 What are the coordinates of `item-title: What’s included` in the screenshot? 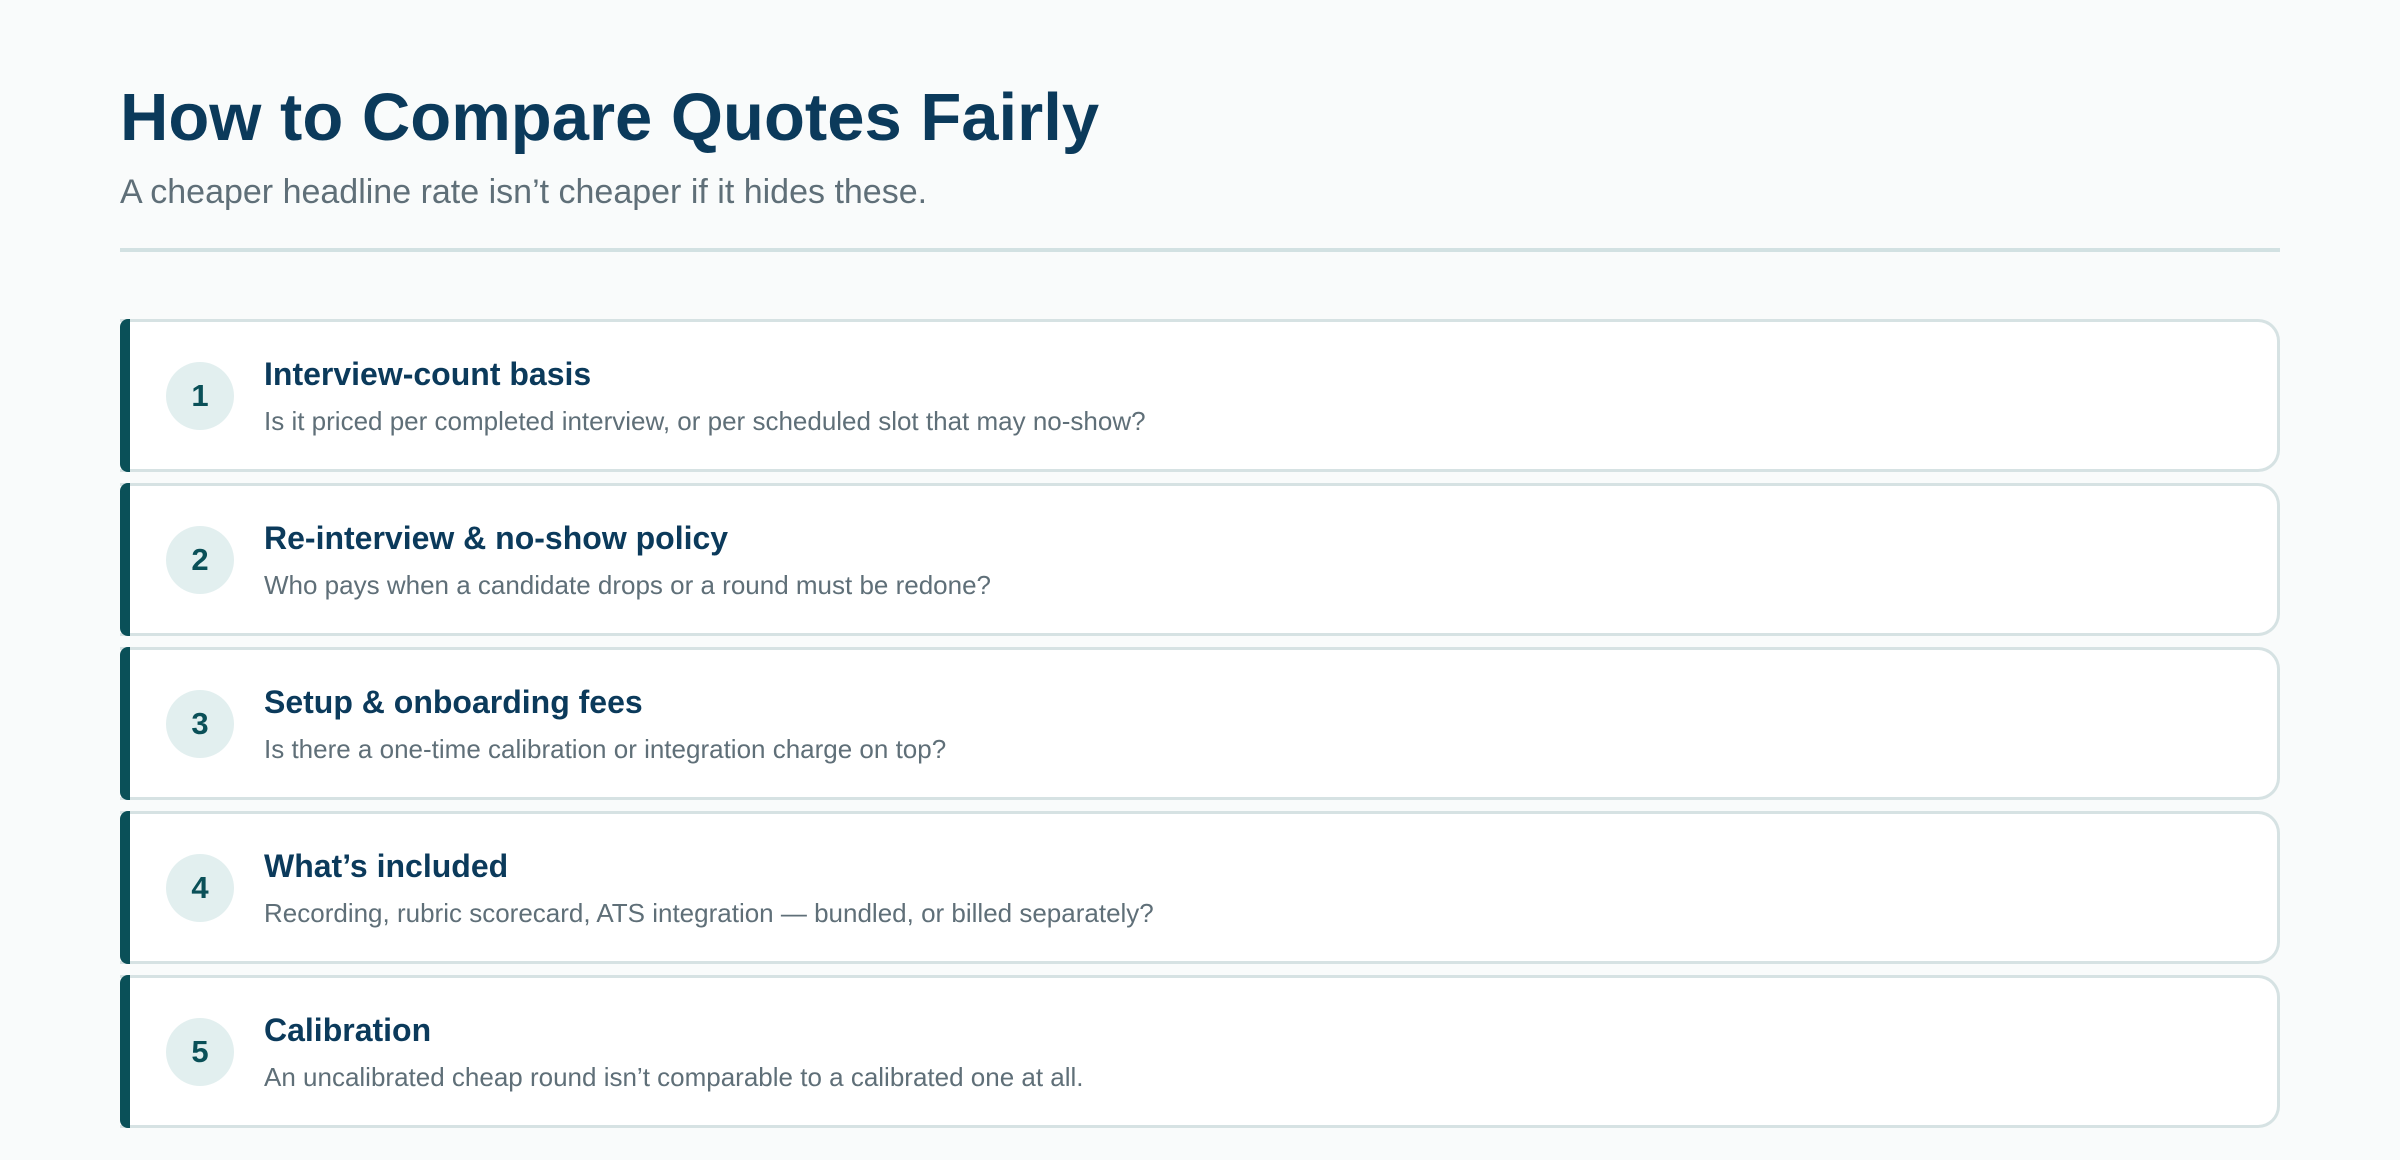 It's located at (386, 866).